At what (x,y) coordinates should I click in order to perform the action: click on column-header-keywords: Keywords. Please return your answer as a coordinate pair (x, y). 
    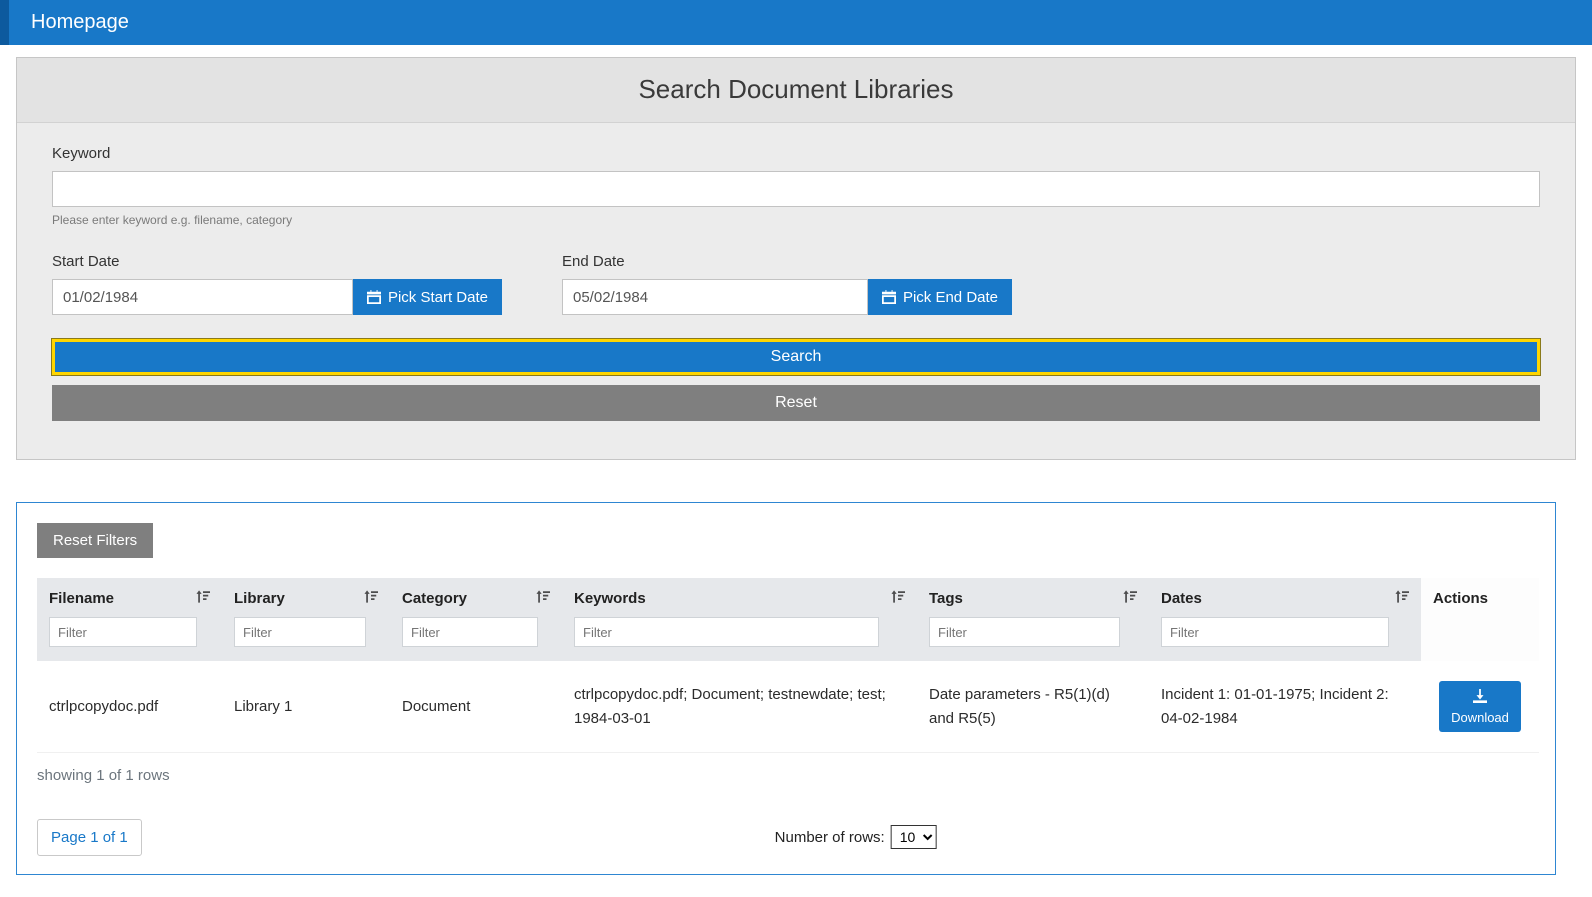
    Looking at the image, I should click on (739, 619).